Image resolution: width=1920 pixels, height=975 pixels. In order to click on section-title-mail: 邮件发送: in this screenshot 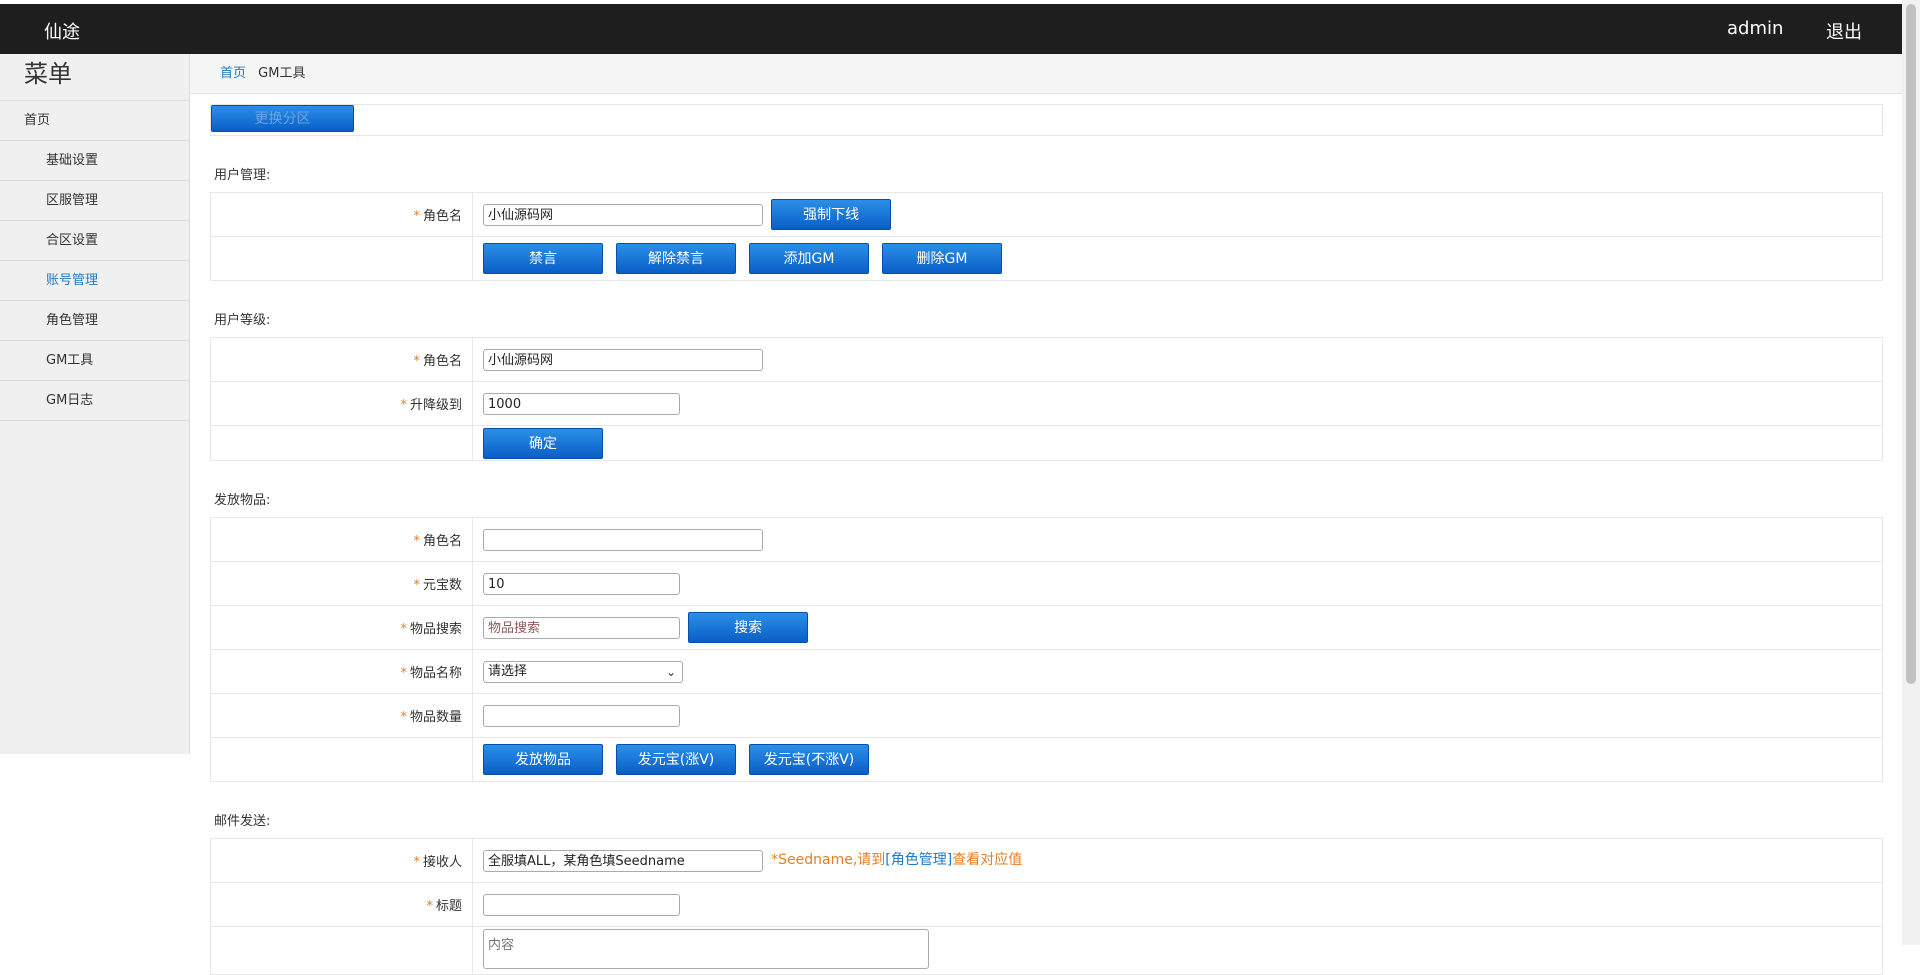, I will do `click(242, 821)`.